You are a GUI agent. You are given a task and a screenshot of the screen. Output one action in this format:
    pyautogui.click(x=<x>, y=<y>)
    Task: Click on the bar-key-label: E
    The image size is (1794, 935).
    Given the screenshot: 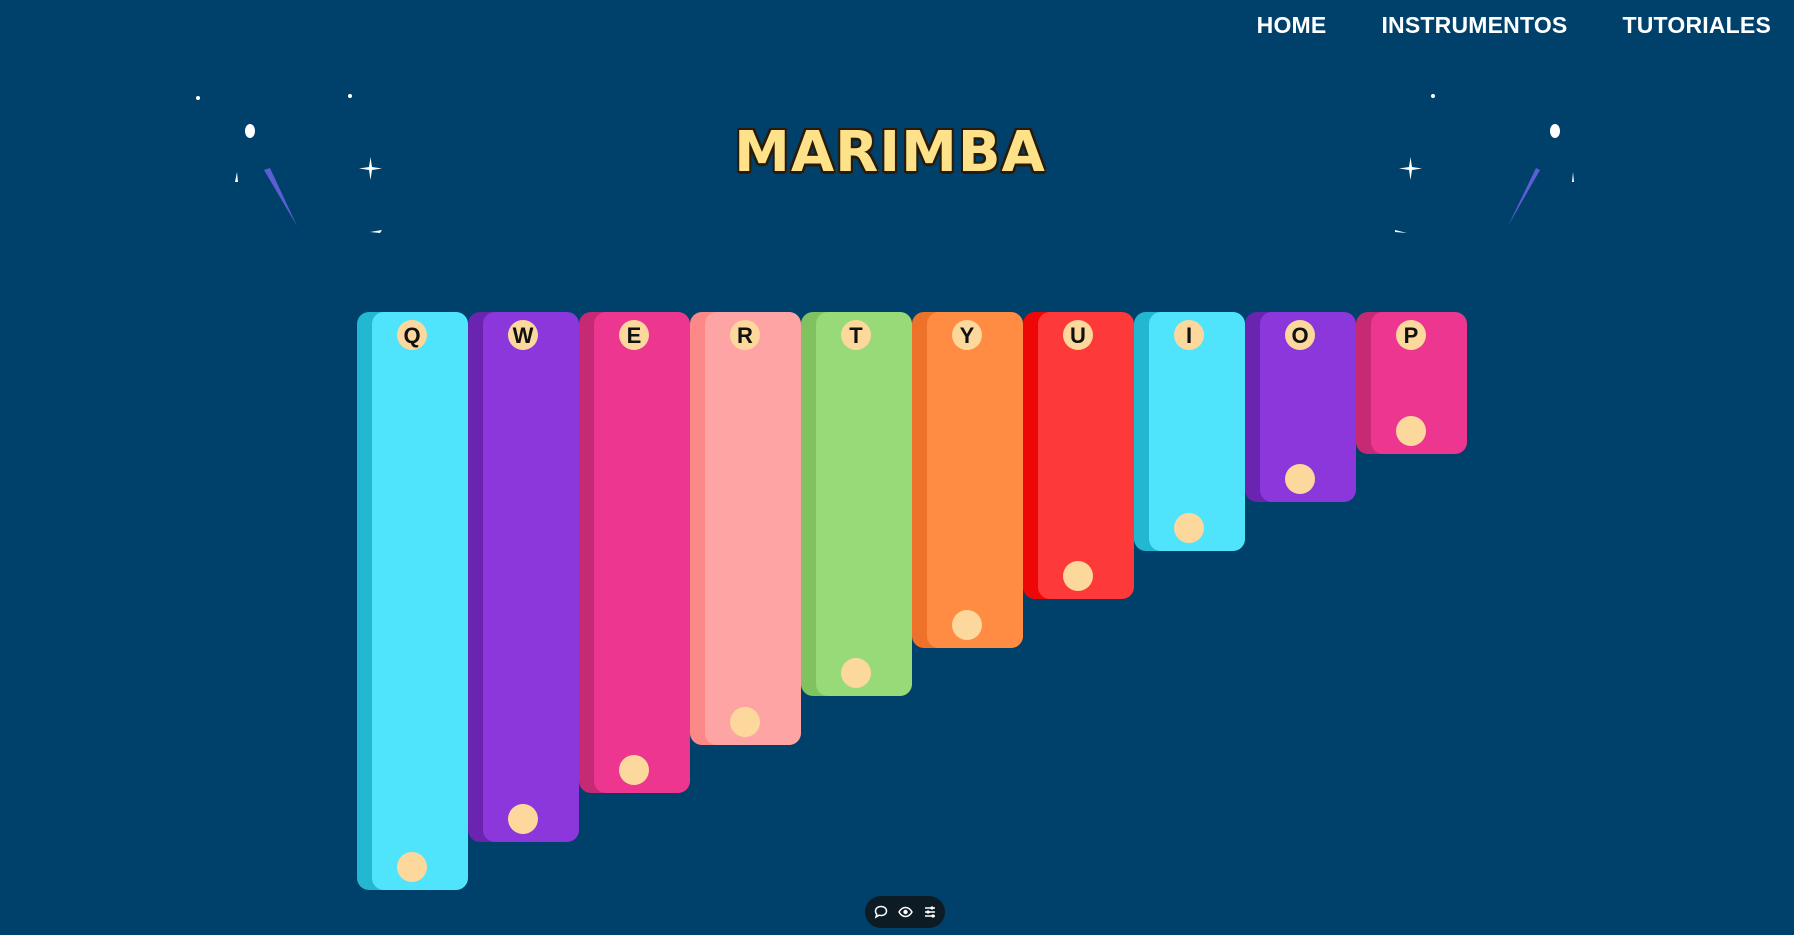 What is the action you would take?
    pyautogui.click(x=634, y=335)
    